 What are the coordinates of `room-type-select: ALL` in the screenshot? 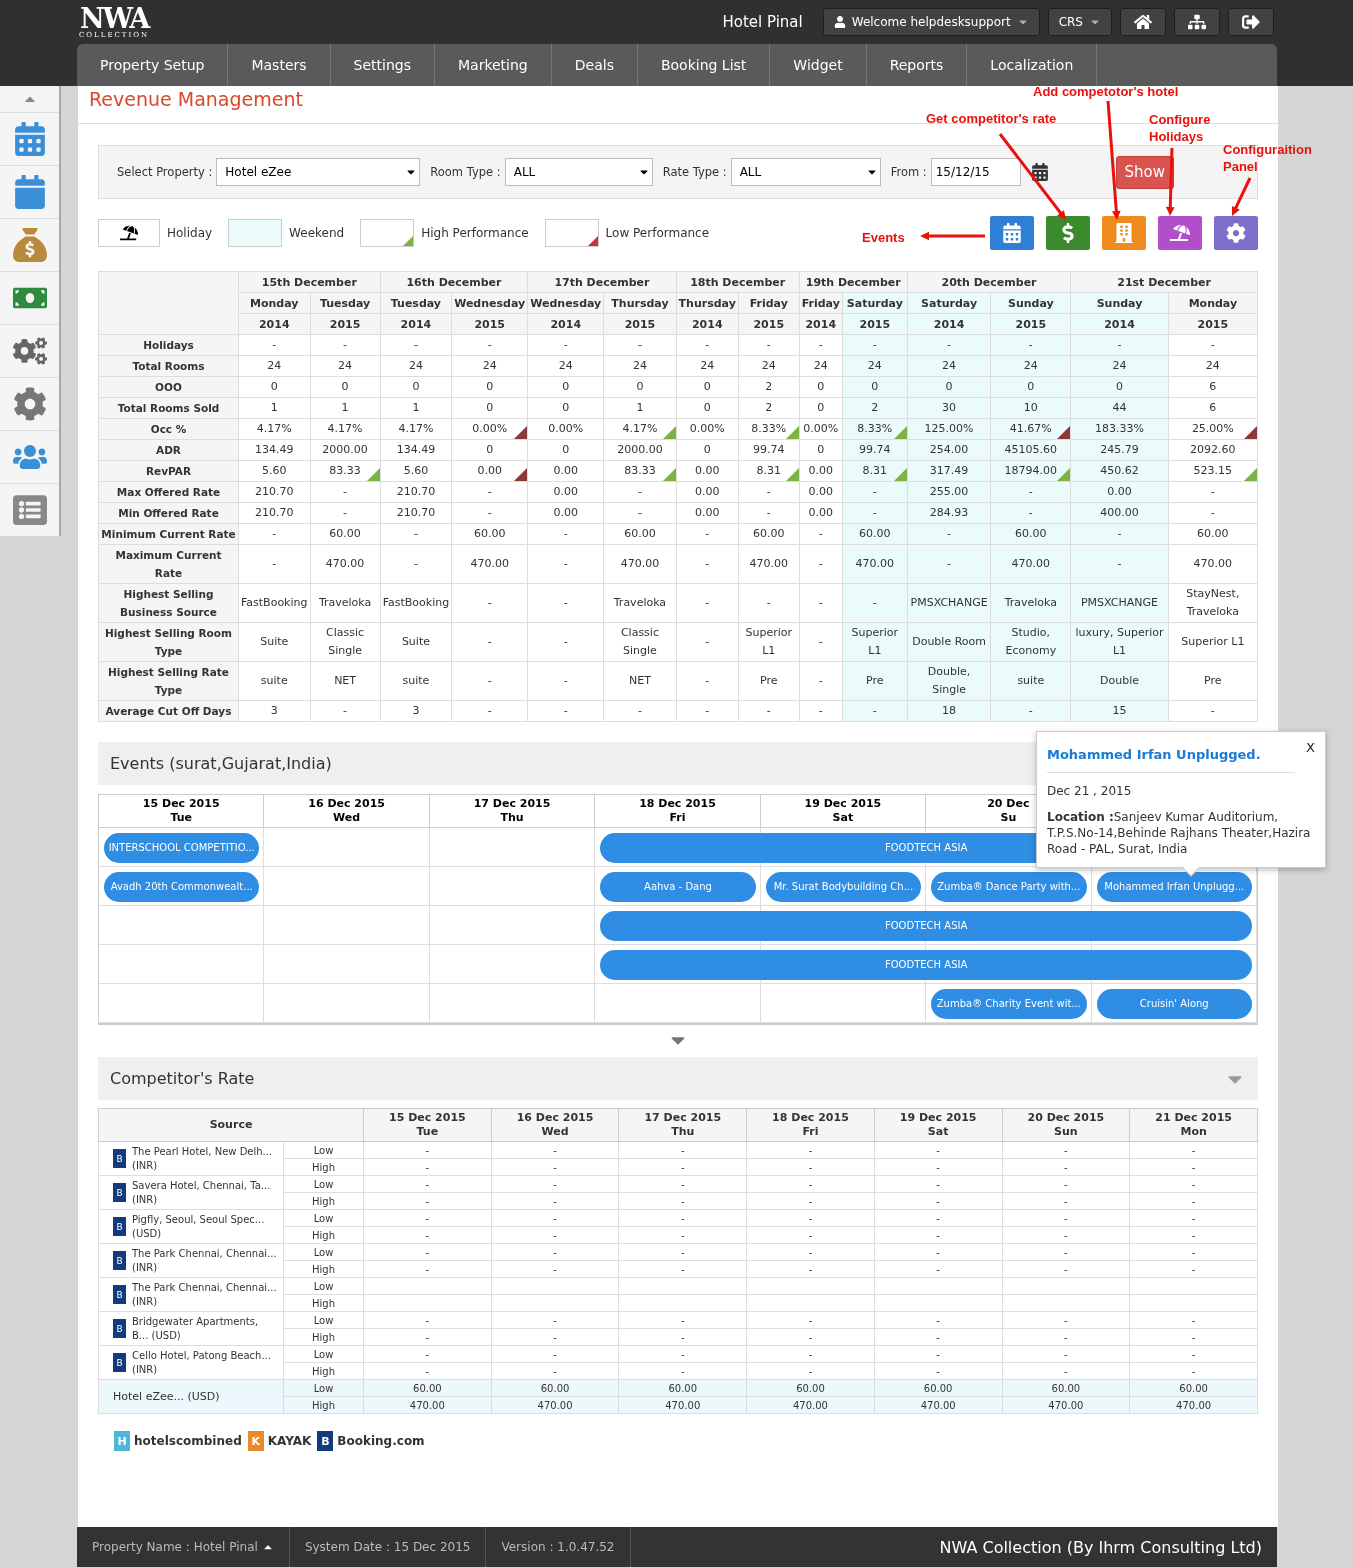 It's located at (578, 172).